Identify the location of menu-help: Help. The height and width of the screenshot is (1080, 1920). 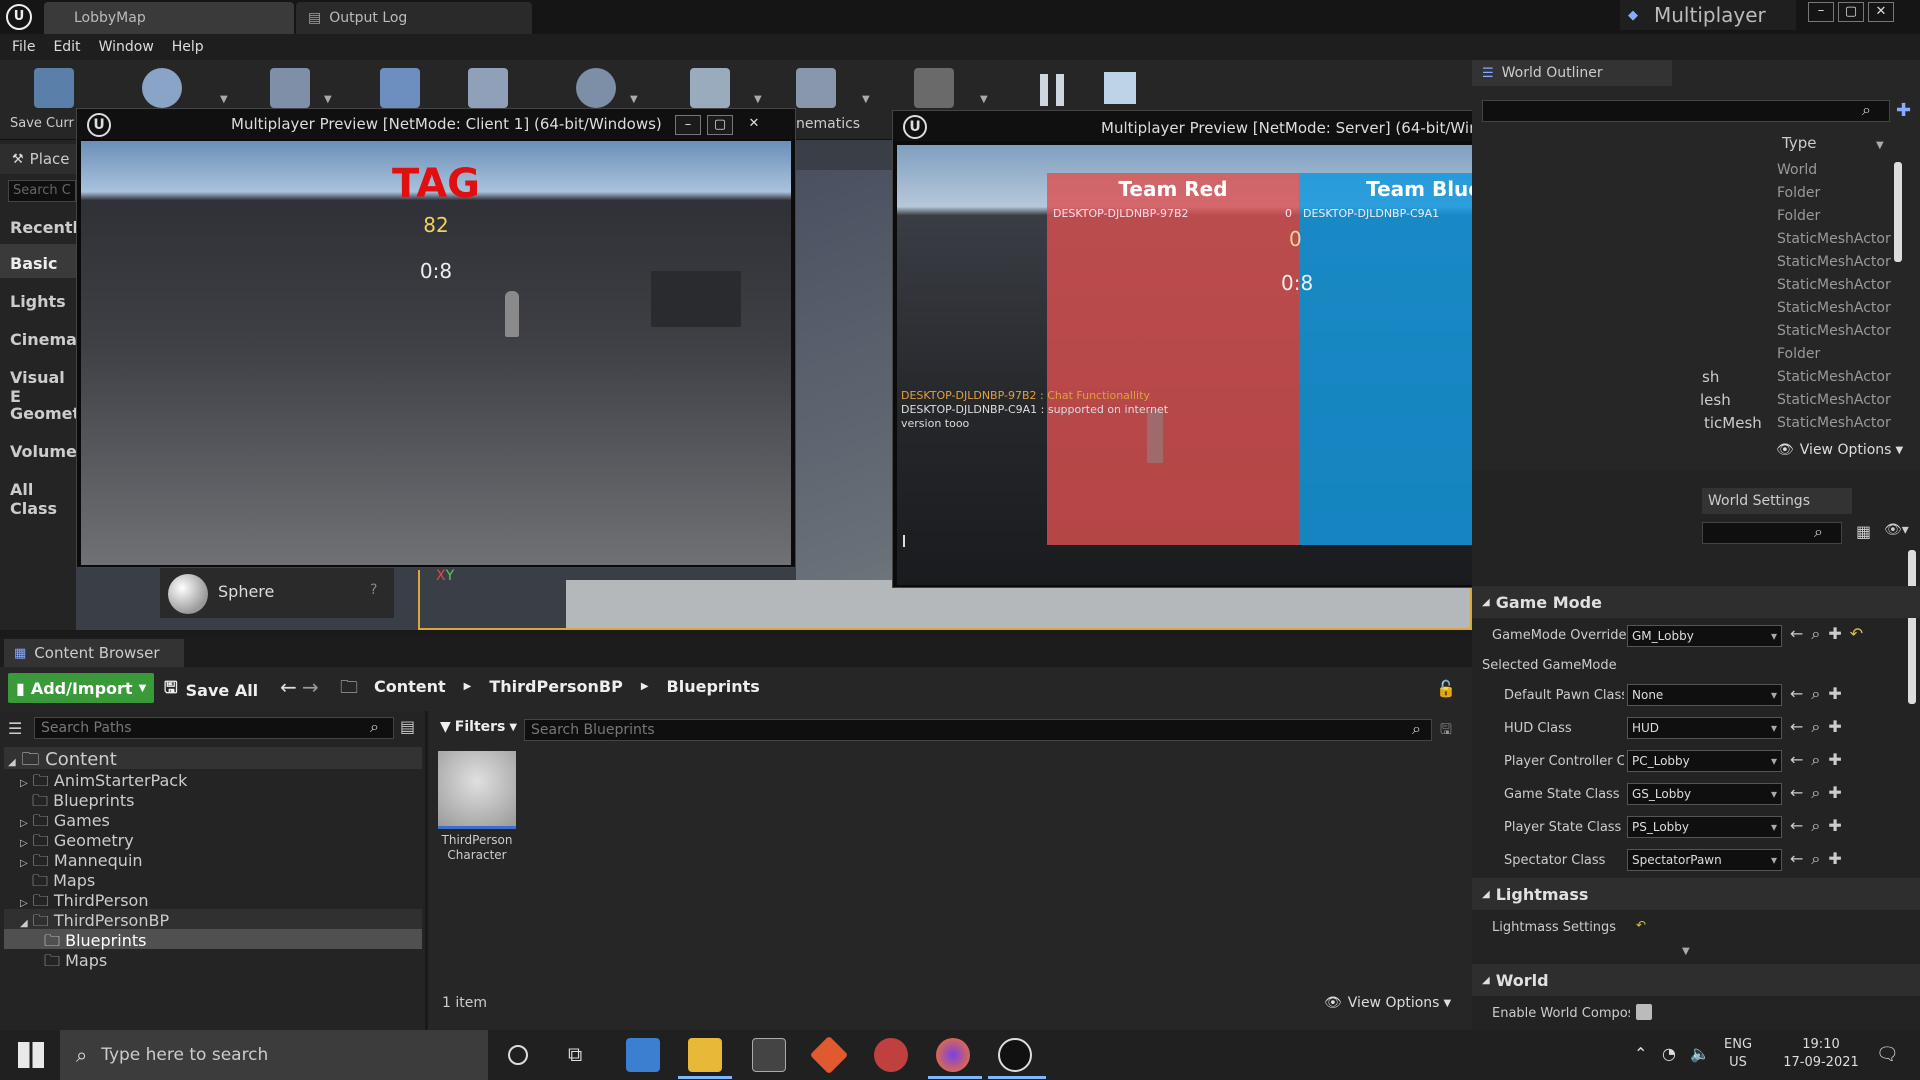
(188, 47).